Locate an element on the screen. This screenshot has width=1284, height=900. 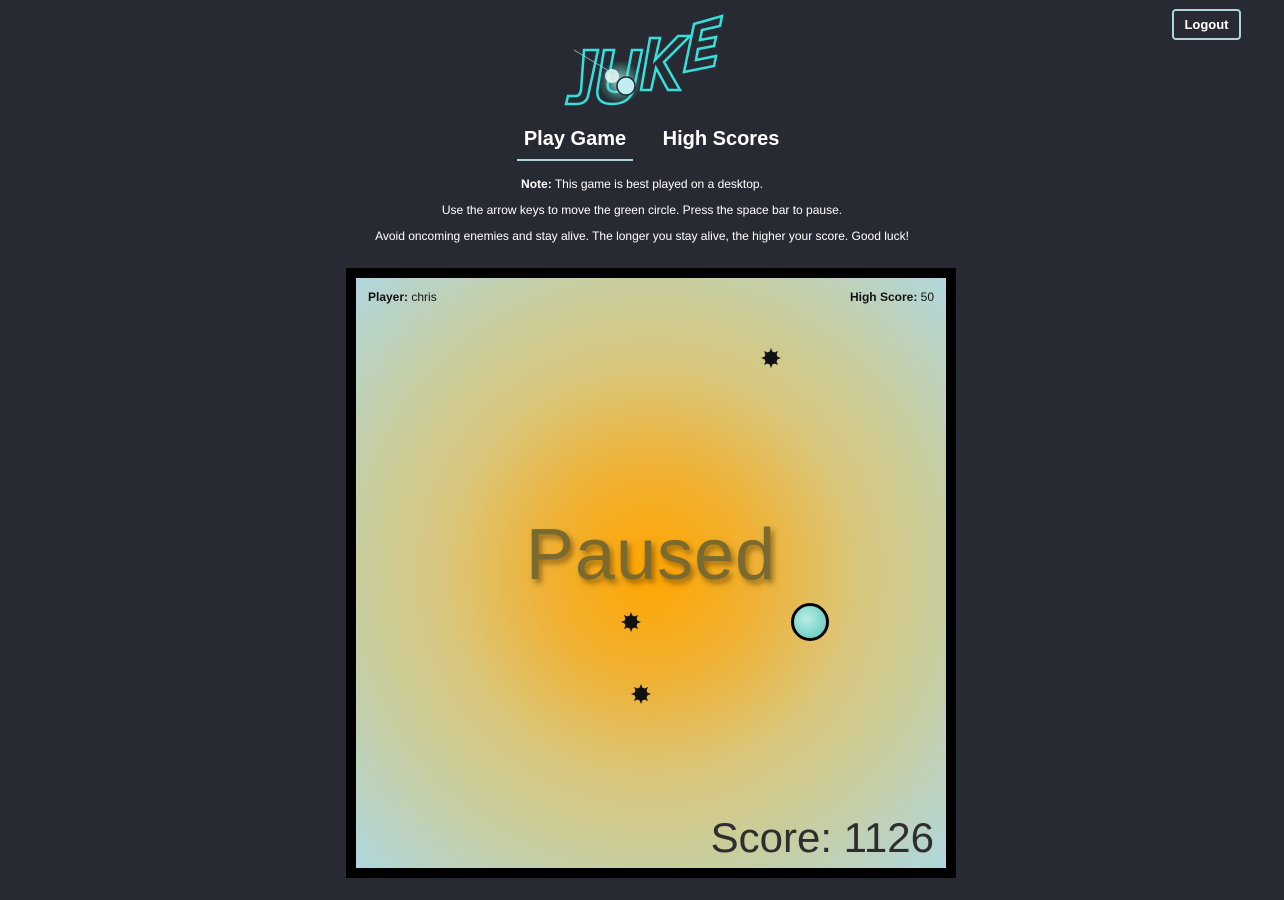
note-text: This game is best played on a desktop. is located at coordinates (657, 184).